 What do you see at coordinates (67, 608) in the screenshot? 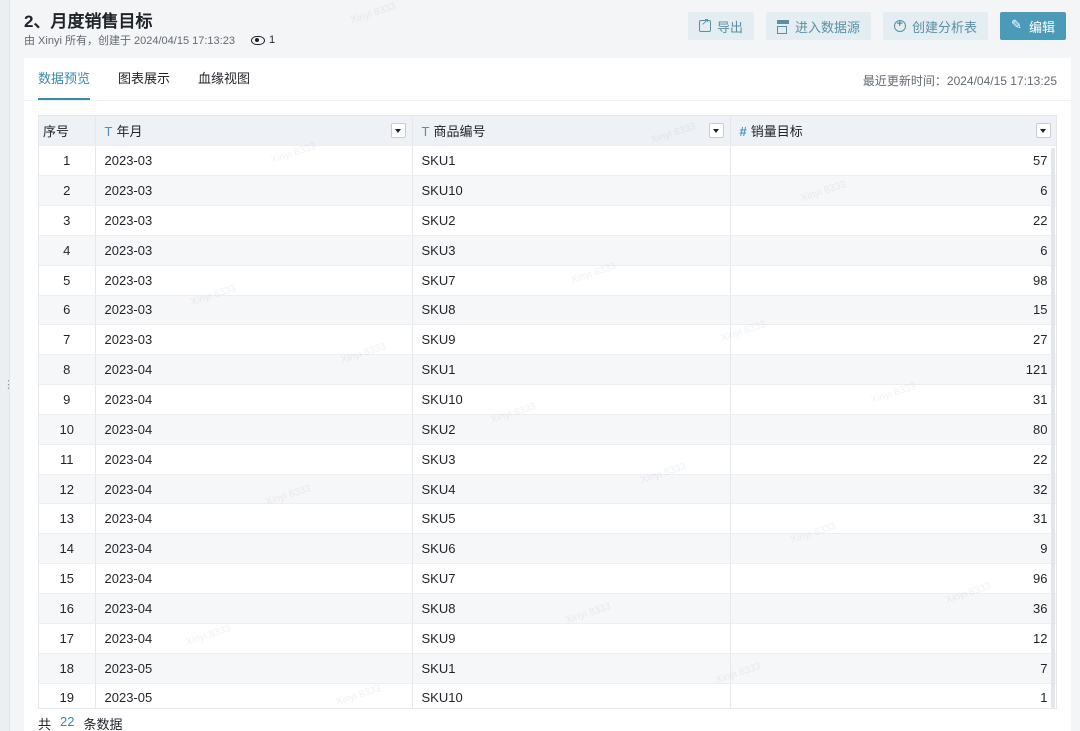
I see `cell-index: 16` at bounding box center [67, 608].